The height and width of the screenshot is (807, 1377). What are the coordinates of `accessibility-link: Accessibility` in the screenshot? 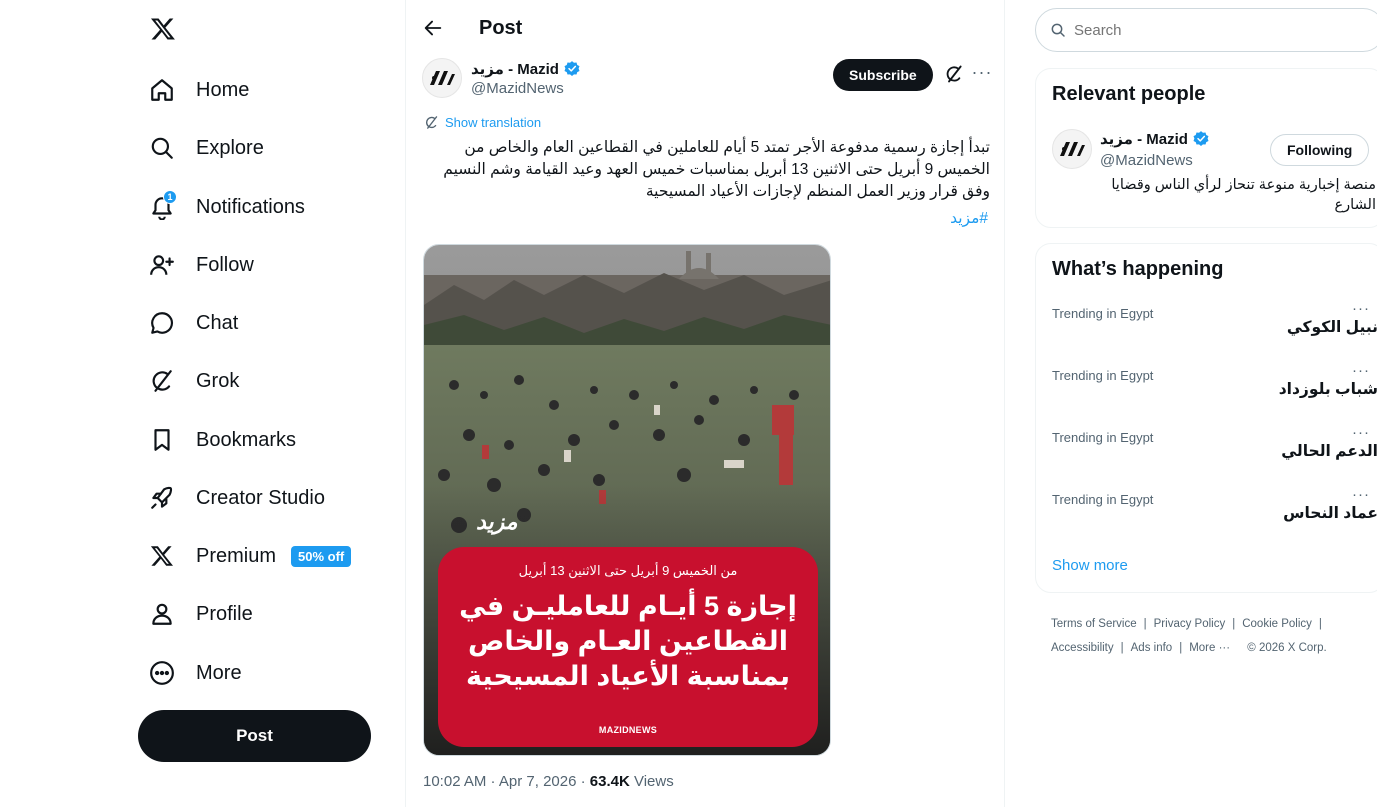 It's located at (1082, 648).